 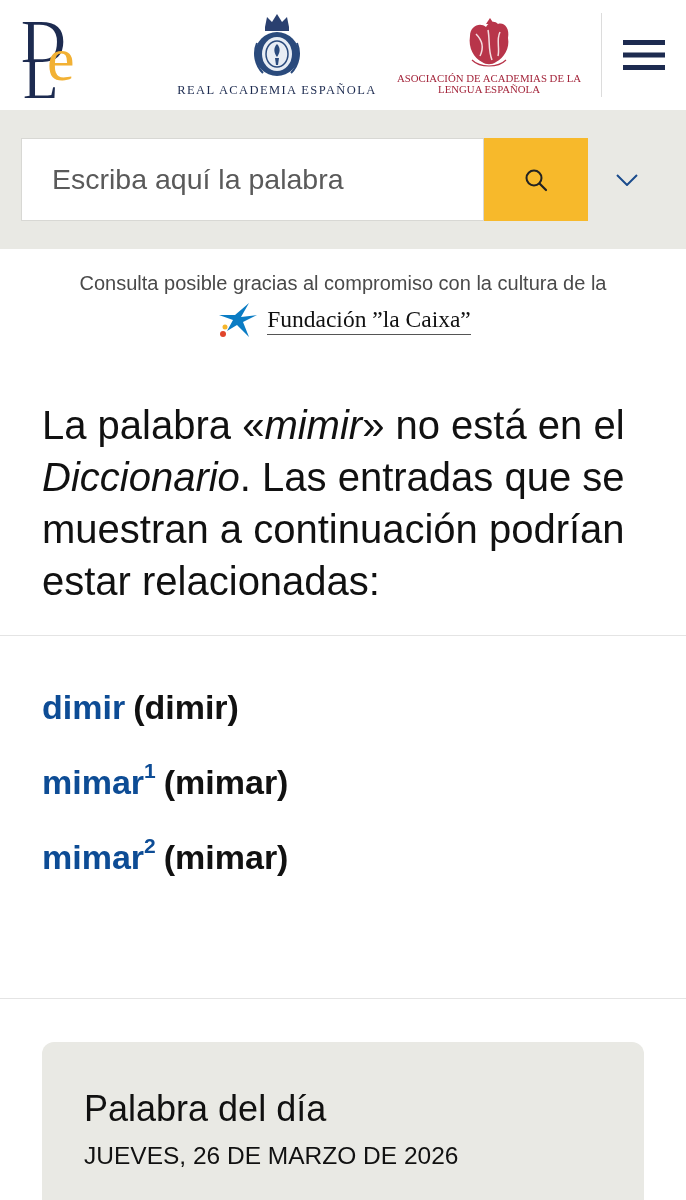 What do you see at coordinates (272, 1156) in the screenshot?
I see `card-date: JUEVES, 26 DE MARZO DE 2026` at bounding box center [272, 1156].